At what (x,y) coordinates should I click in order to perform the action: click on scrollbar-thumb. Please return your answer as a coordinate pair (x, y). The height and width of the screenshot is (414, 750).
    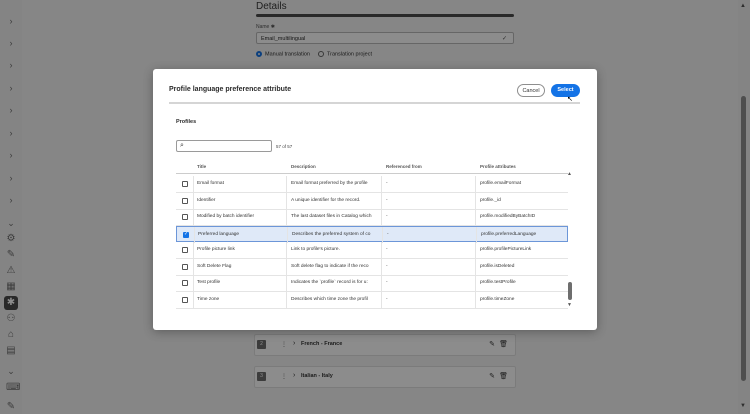
    Looking at the image, I should click on (570, 291).